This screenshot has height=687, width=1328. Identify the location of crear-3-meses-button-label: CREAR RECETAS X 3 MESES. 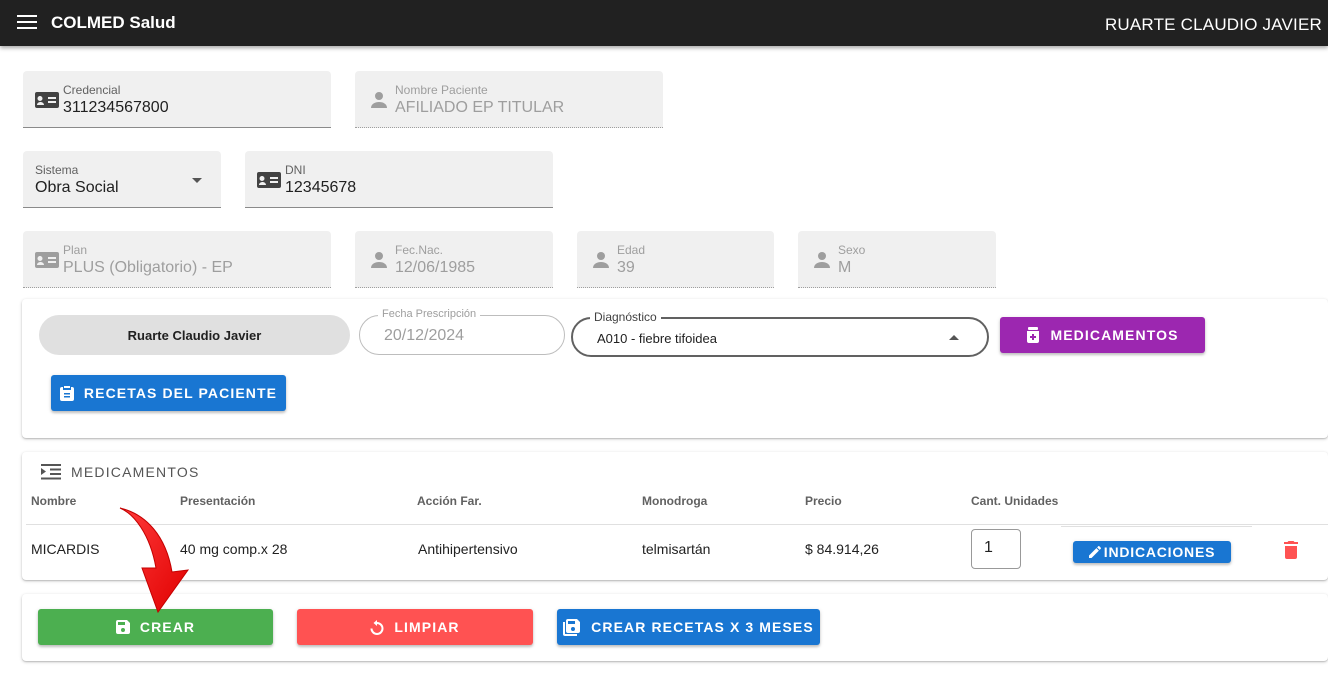
(702, 627).